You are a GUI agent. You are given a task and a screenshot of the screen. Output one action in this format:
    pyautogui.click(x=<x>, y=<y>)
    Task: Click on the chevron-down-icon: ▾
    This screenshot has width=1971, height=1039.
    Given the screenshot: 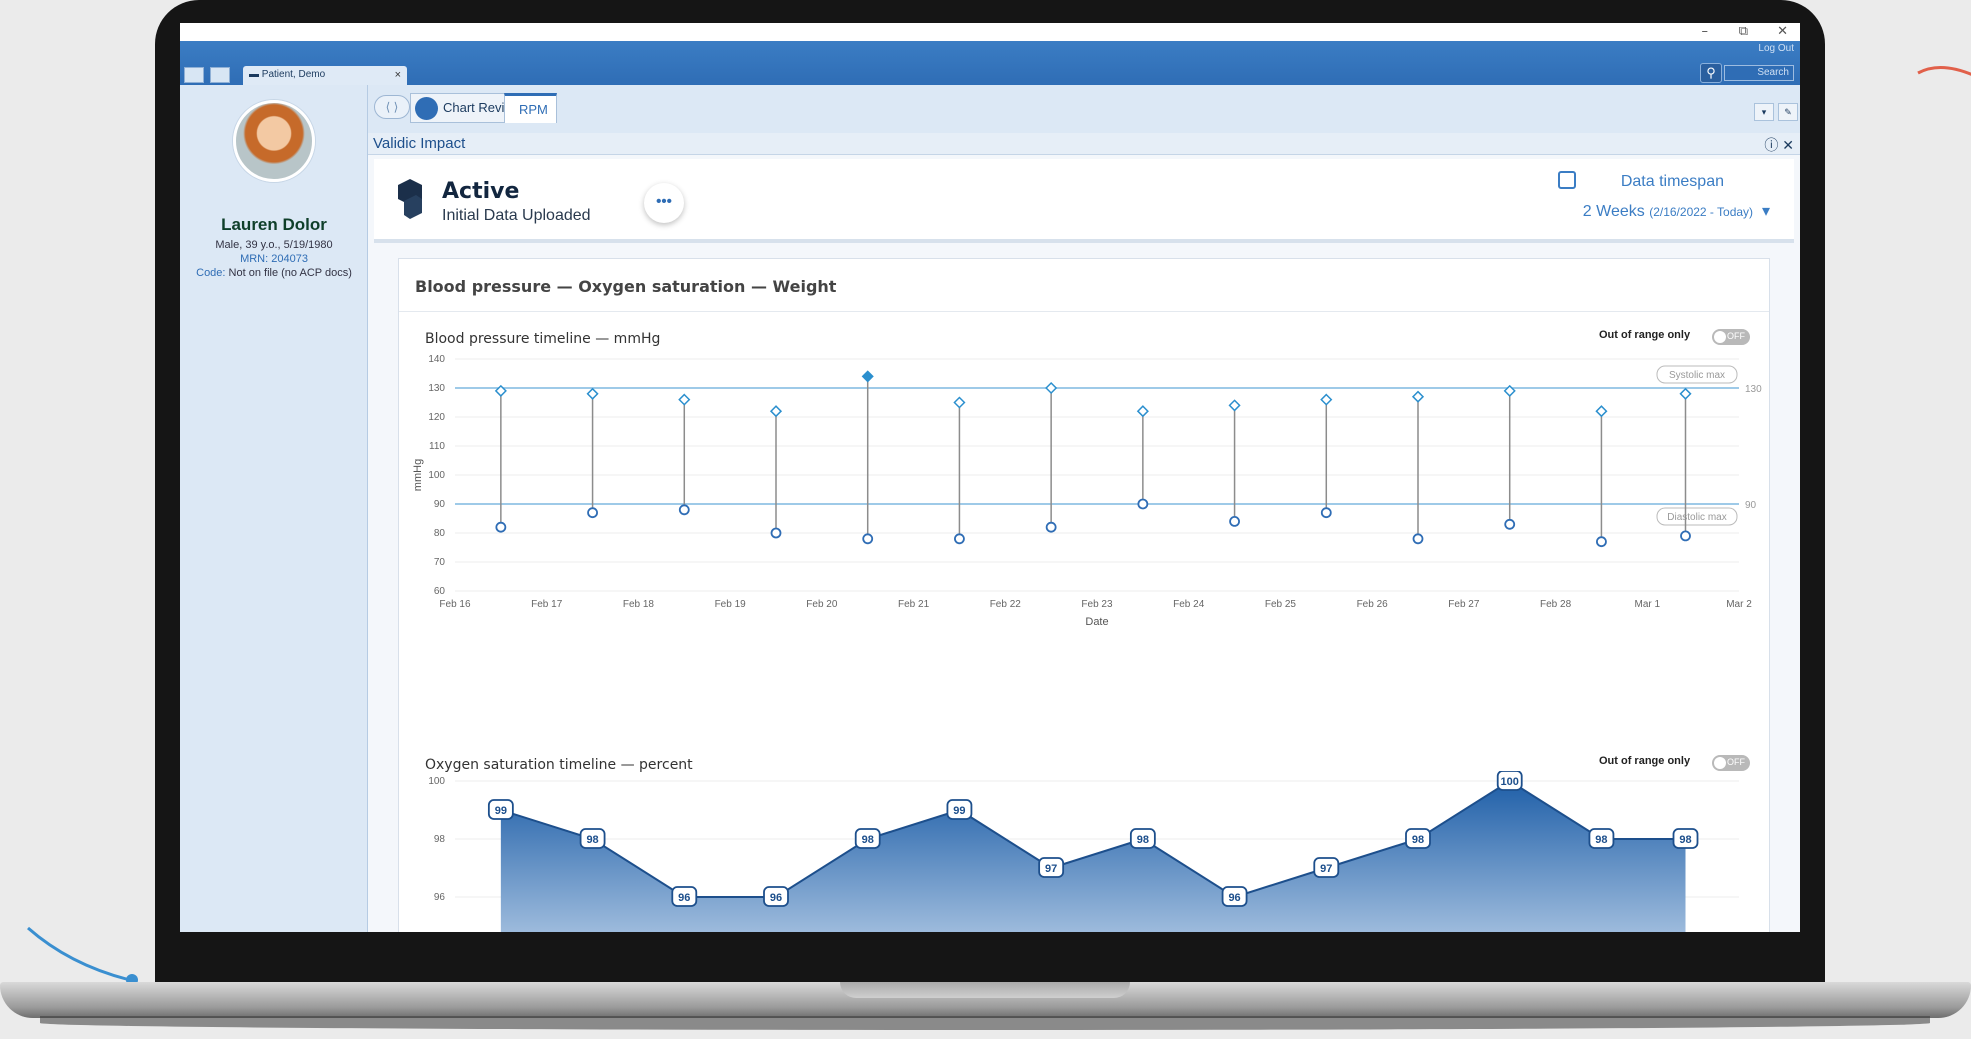 What is the action you would take?
    pyautogui.click(x=1763, y=211)
    